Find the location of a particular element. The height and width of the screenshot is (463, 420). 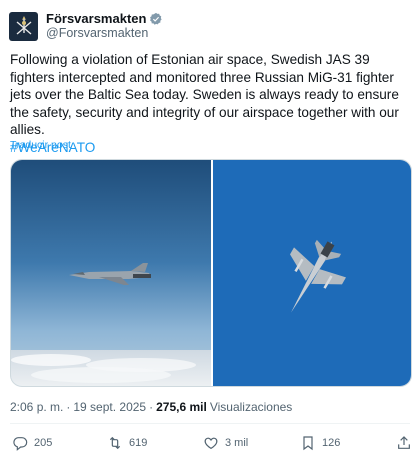

repost-button: 619 is located at coordinates (127, 443).